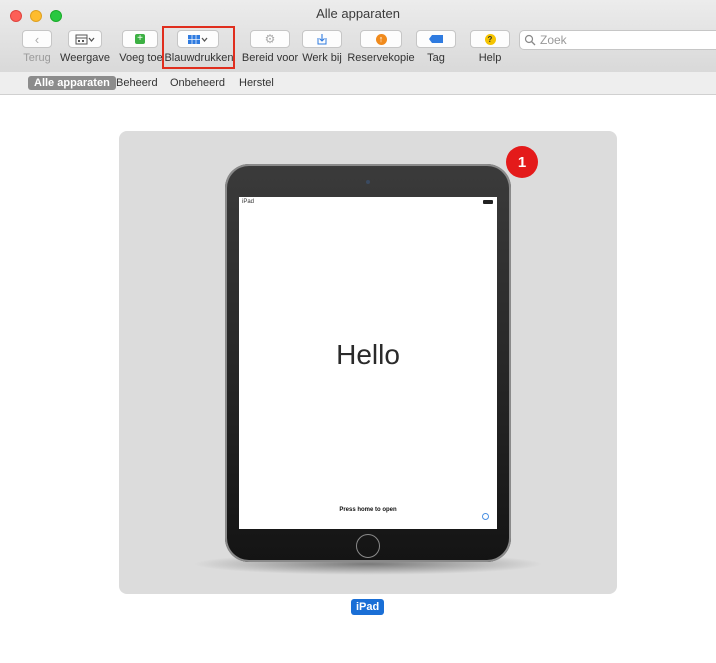 The height and width of the screenshot is (663, 716). Describe the element at coordinates (488, 202) in the screenshot. I see `battery-icon` at that location.